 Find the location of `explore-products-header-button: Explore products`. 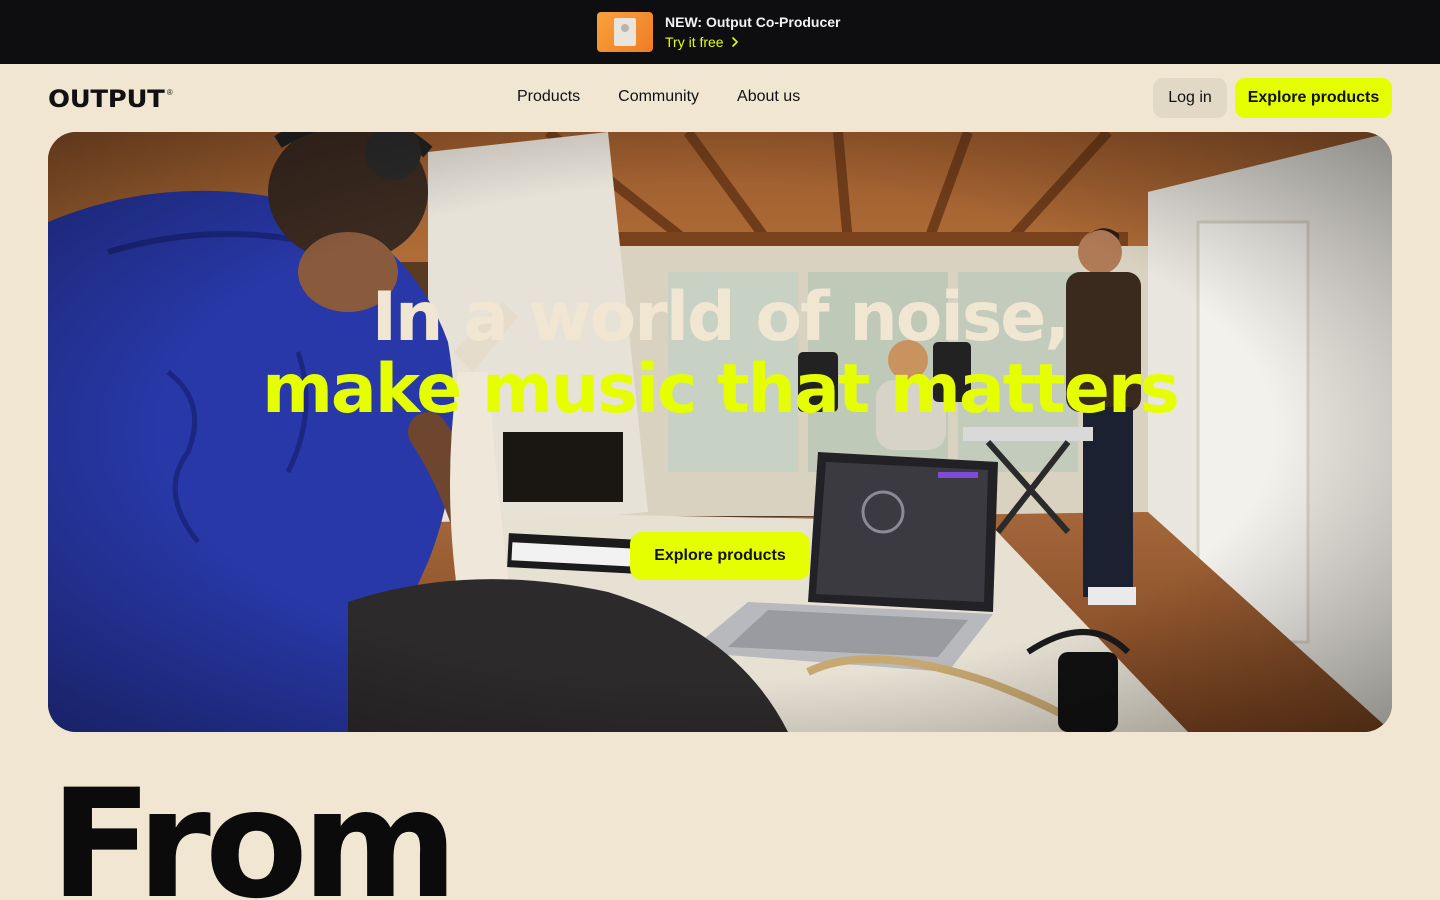

explore-products-header-button: Explore products is located at coordinates (1313, 98).